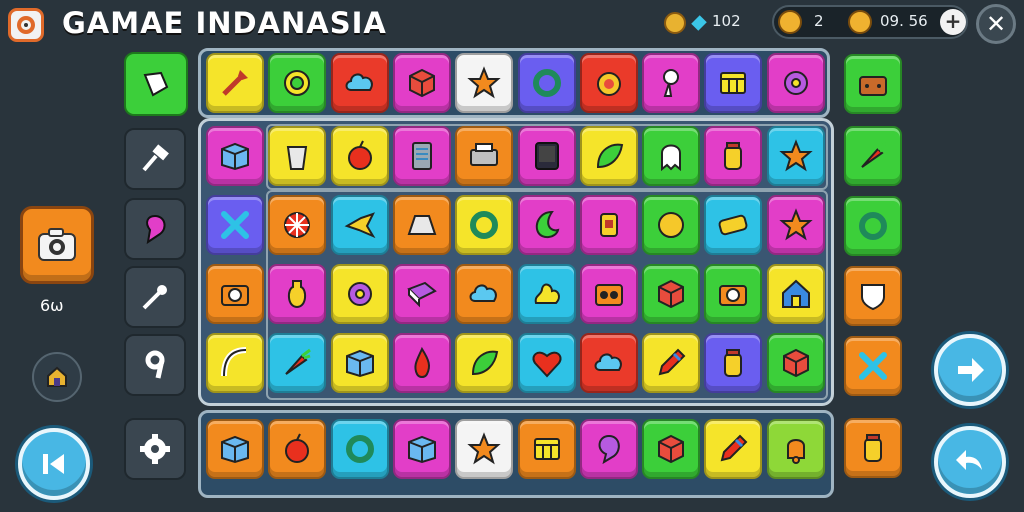 Image resolution: width=1024 pixels, height=512 pixels. Describe the element at coordinates (970, 462) in the screenshot. I see `undo-button` at that location.